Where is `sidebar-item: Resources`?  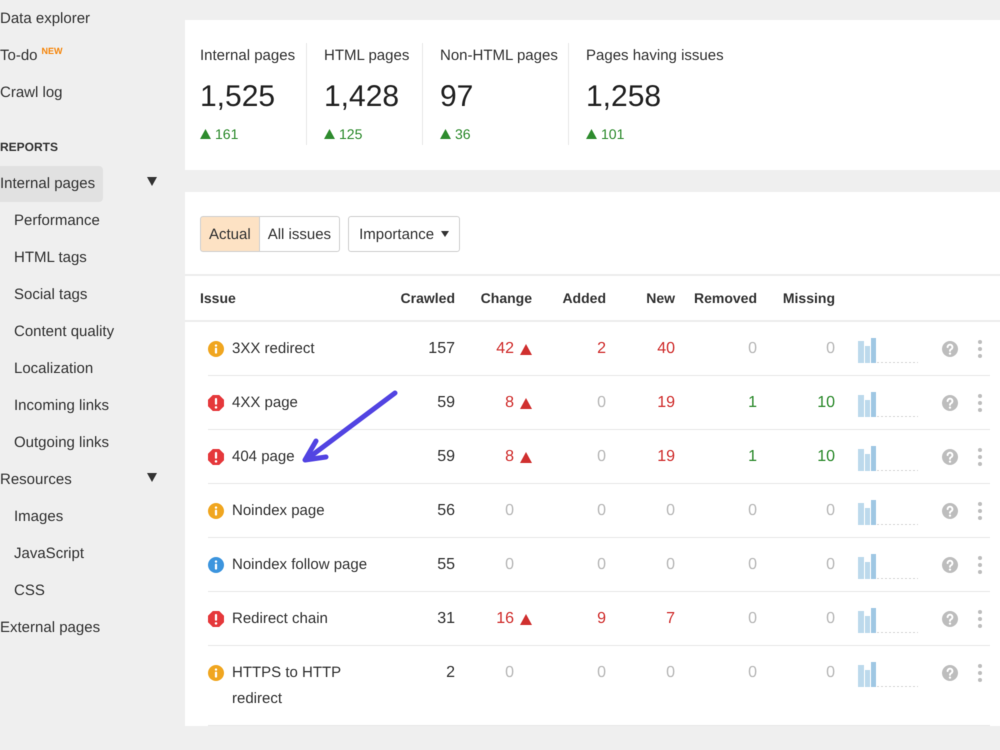
sidebar-item: Resources is located at coordinates (40, 480).